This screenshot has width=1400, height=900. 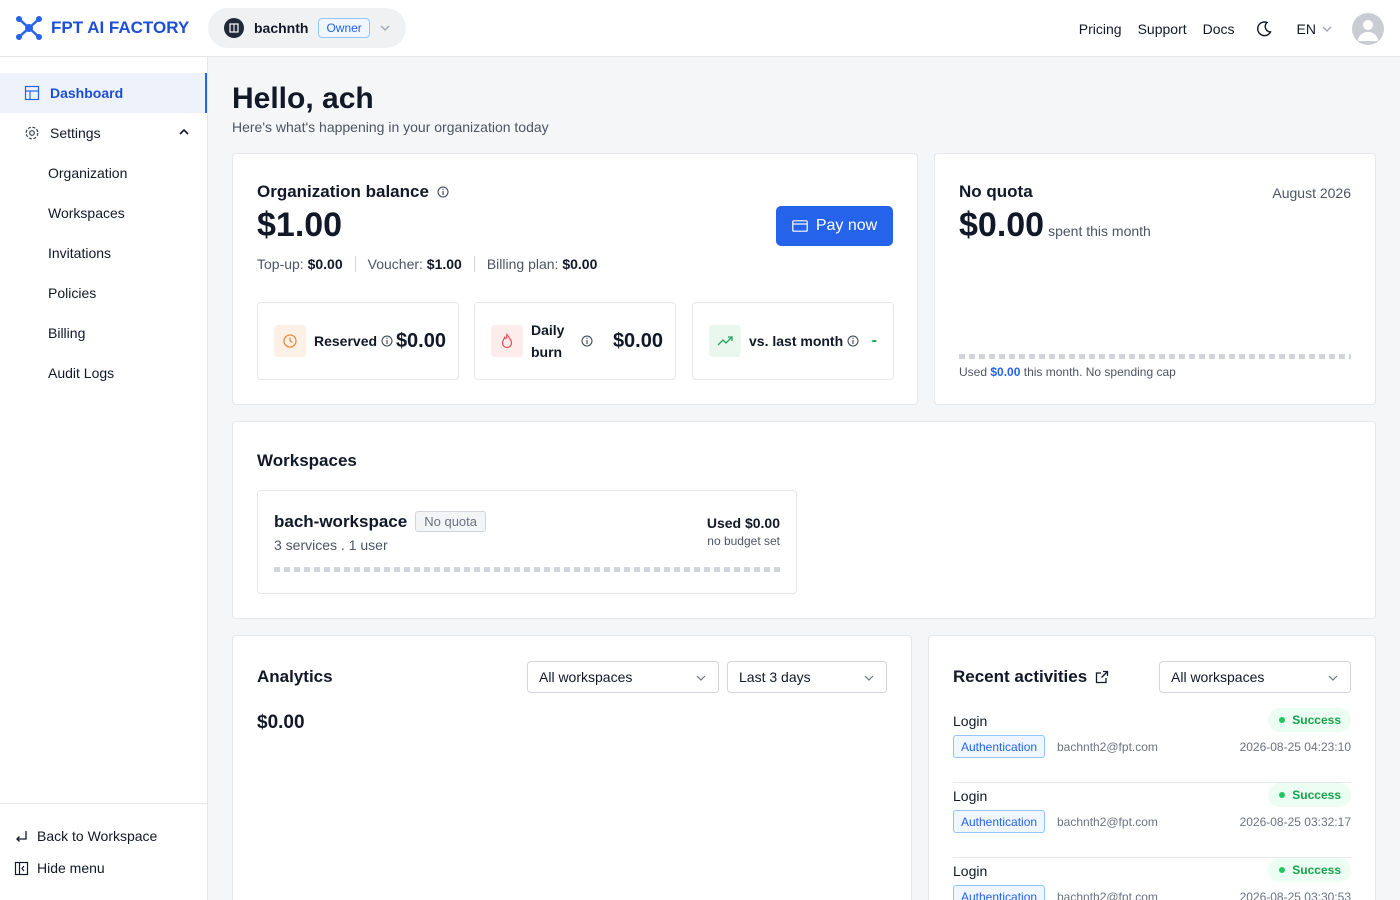 What do you see at coordinates (103, 333) in the screenshot?
I see `sidebar-item-billing: Billing` at bounding box center [103, 333].